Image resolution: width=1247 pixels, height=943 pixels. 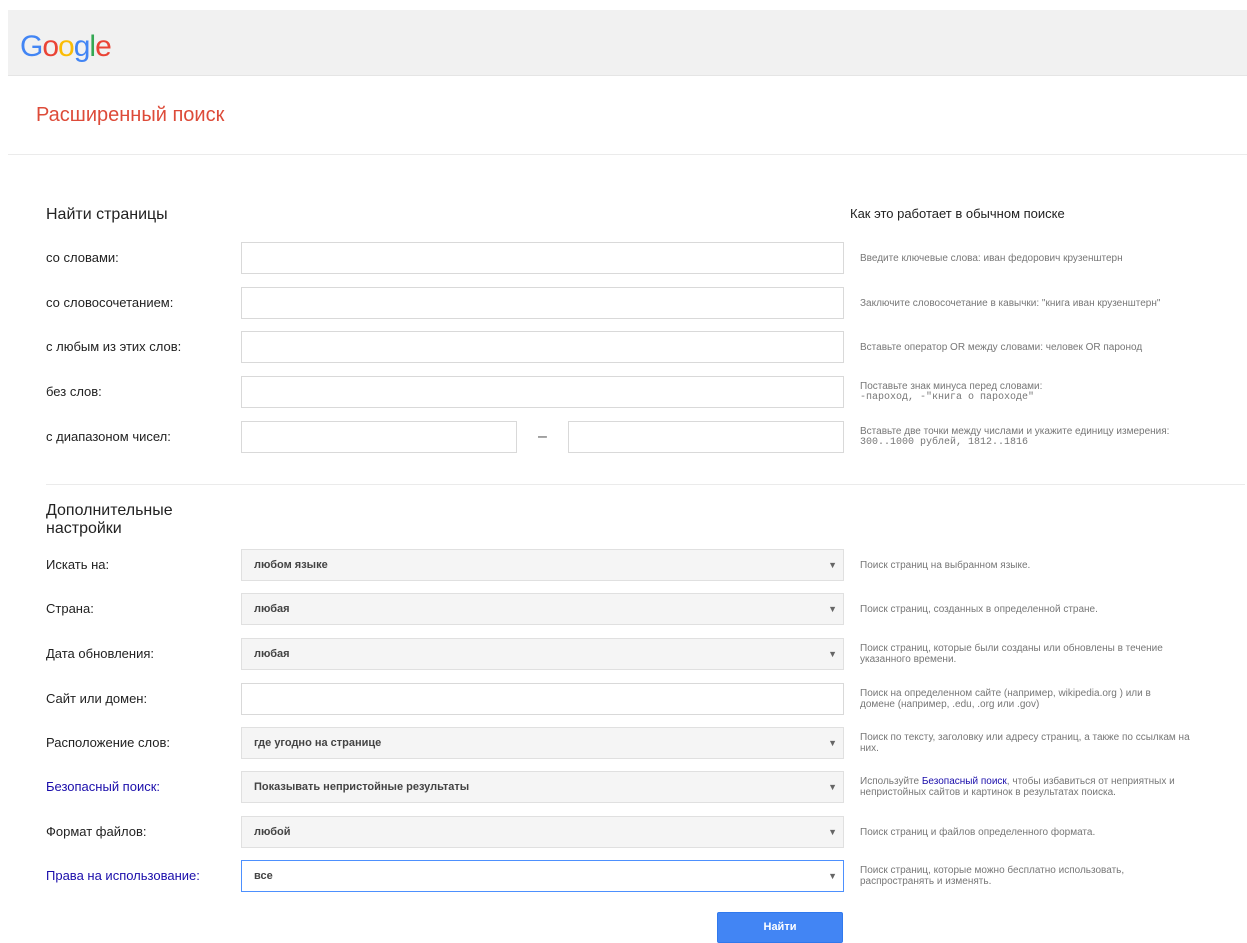 I want to click on label-exact-phrase: со словосочетанием:, so click(x=110, y=302).